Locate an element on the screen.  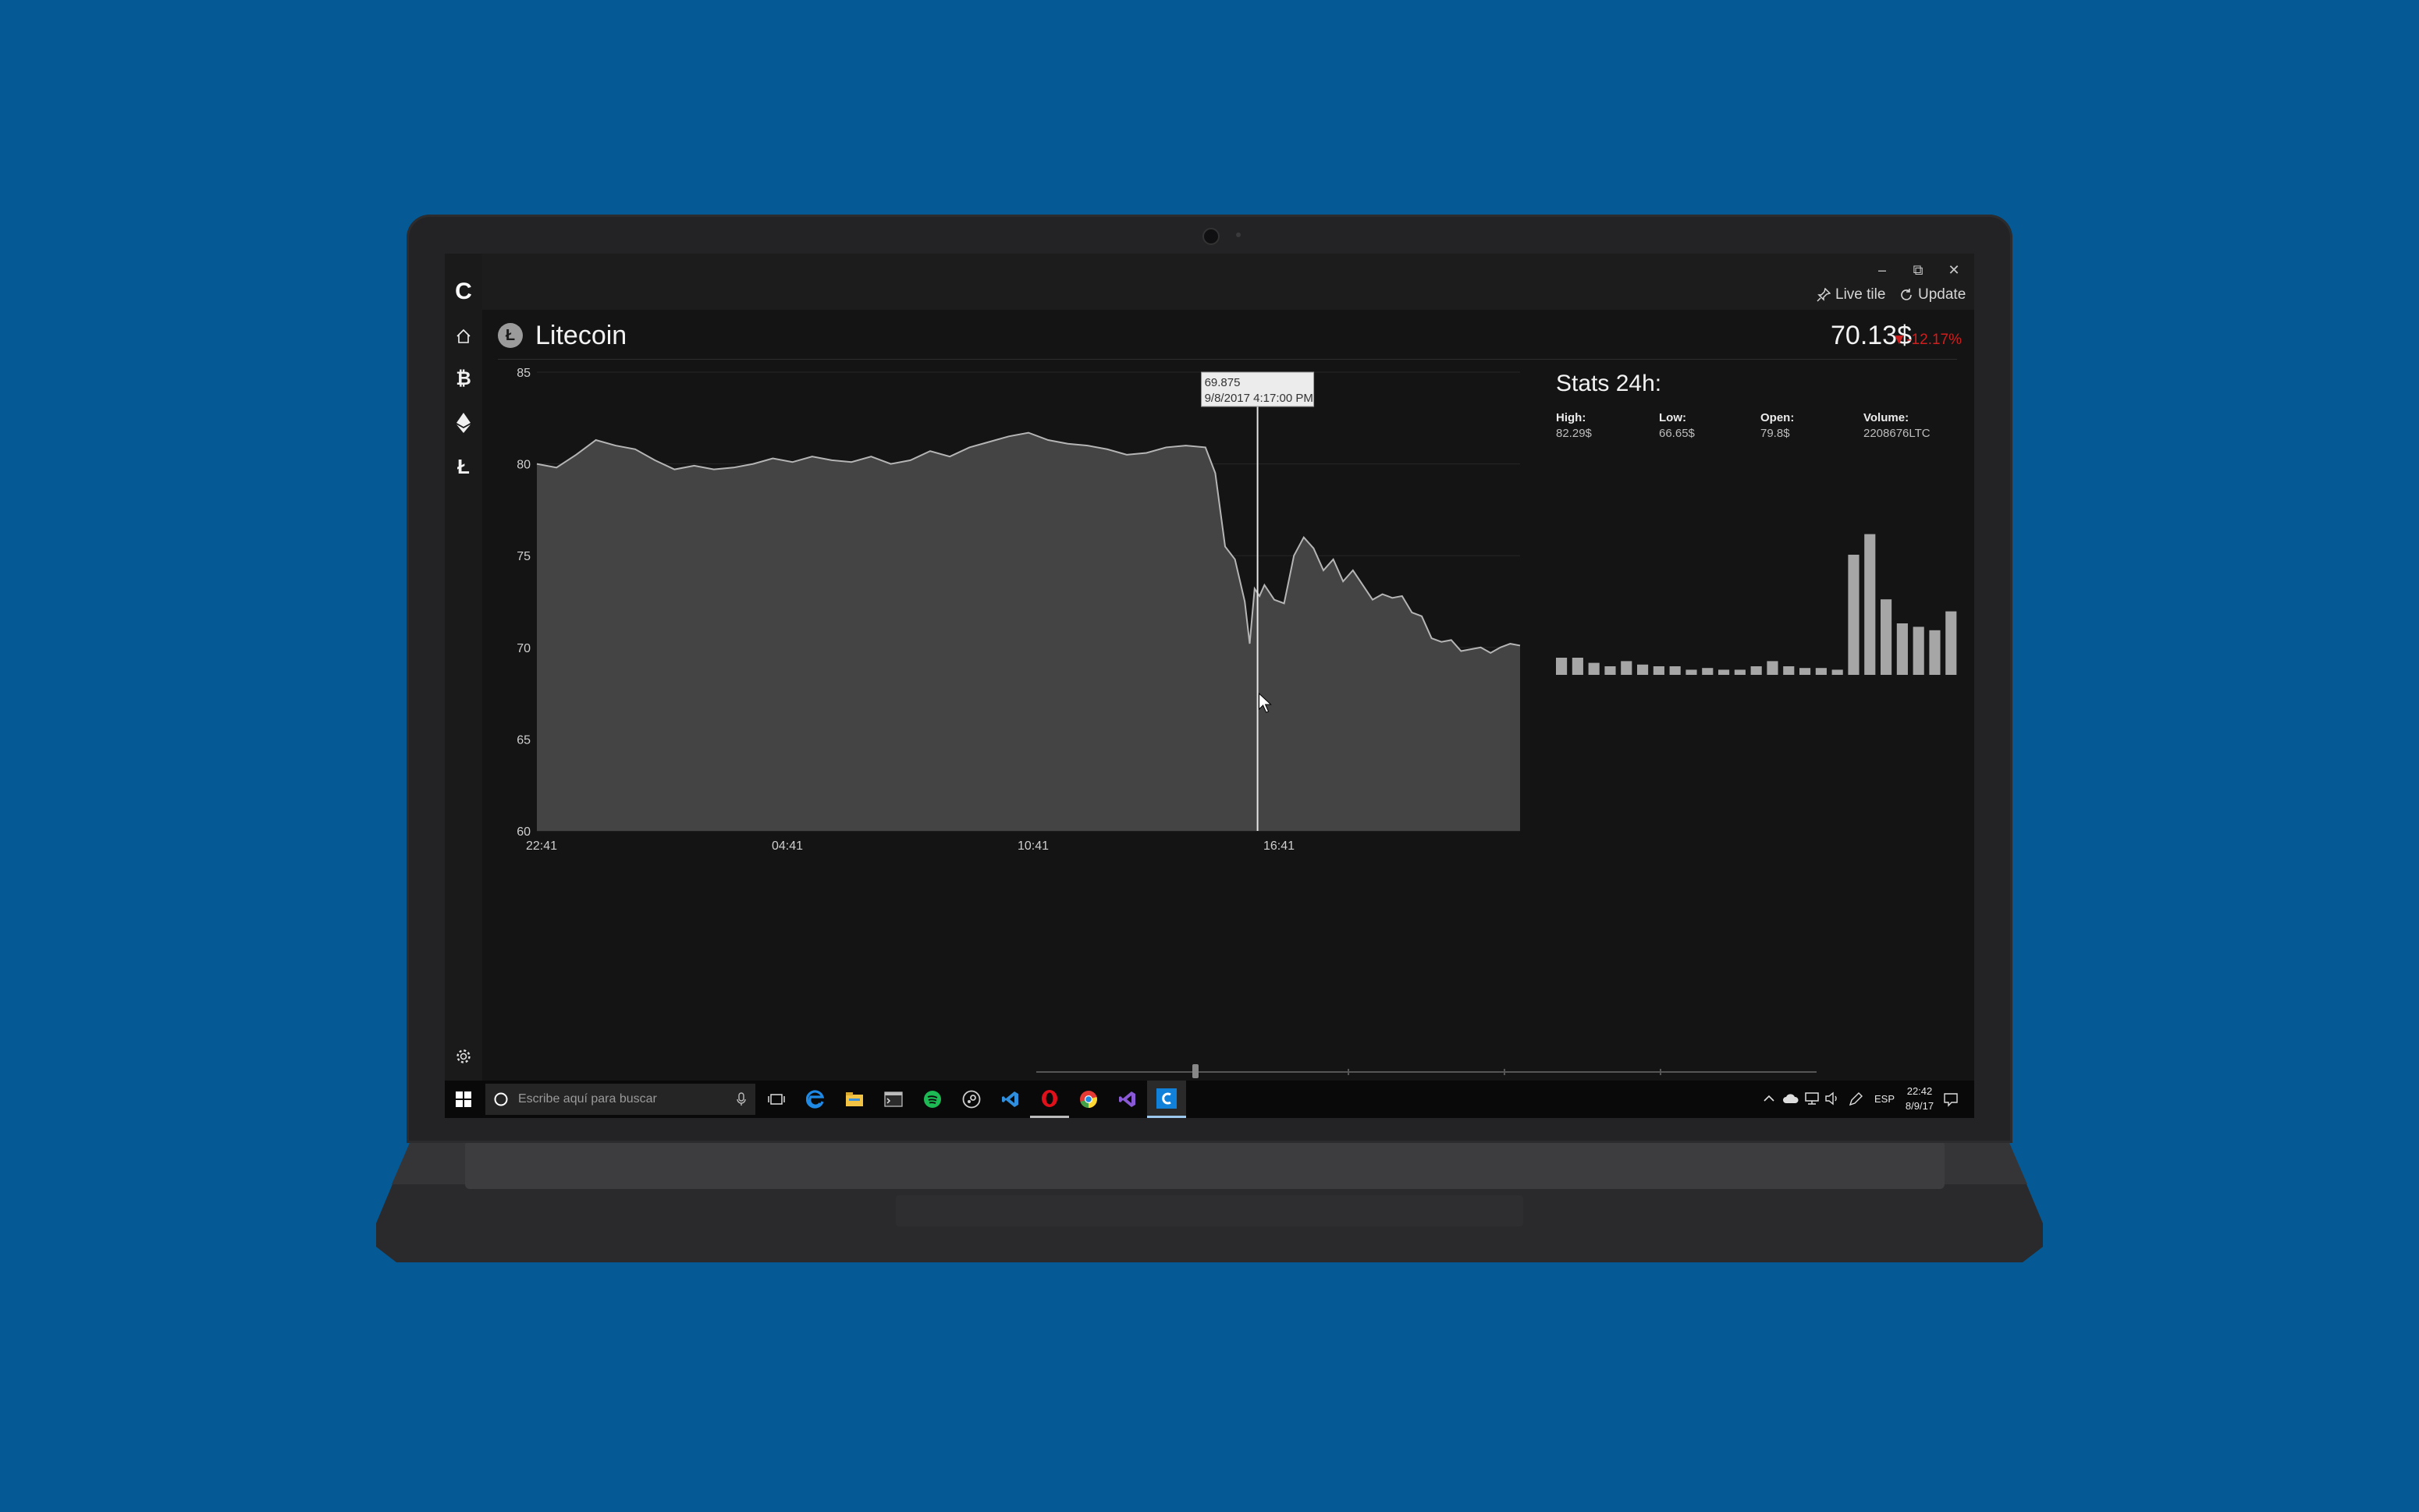
network-icon is located at coordinates (1812, 1098).